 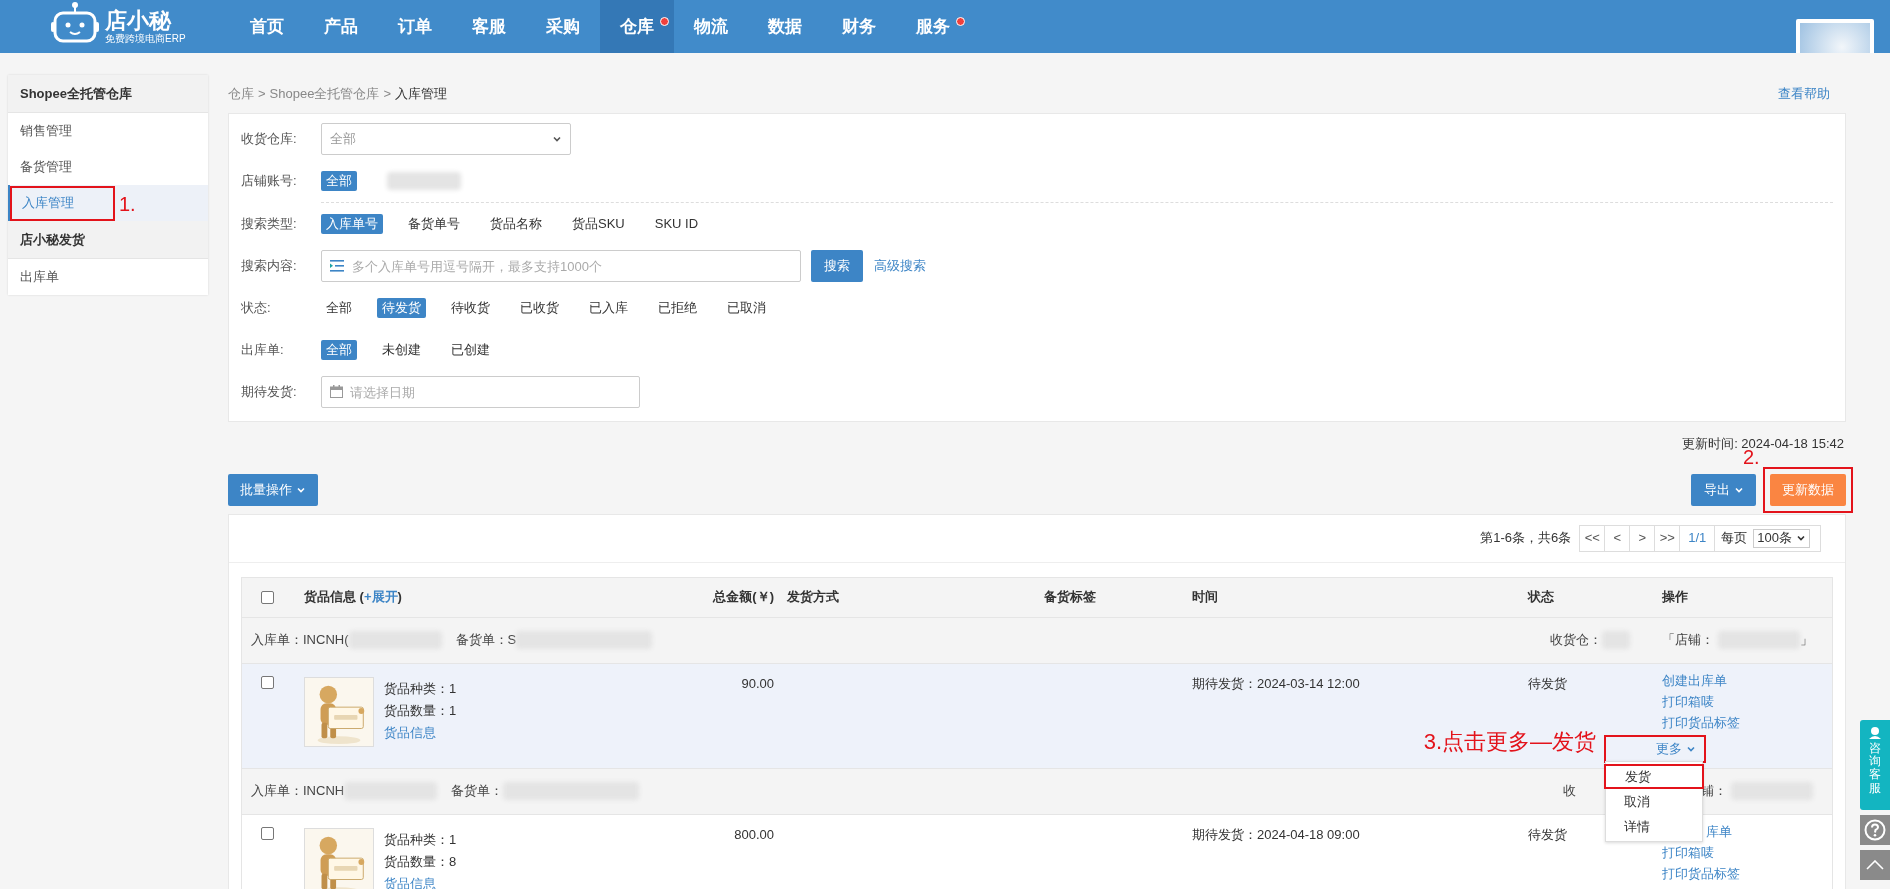 What do you see at coordinates (1205, 597) in the screenshot?
I see `column-header: 时间` at bounding box center [1205, 597].